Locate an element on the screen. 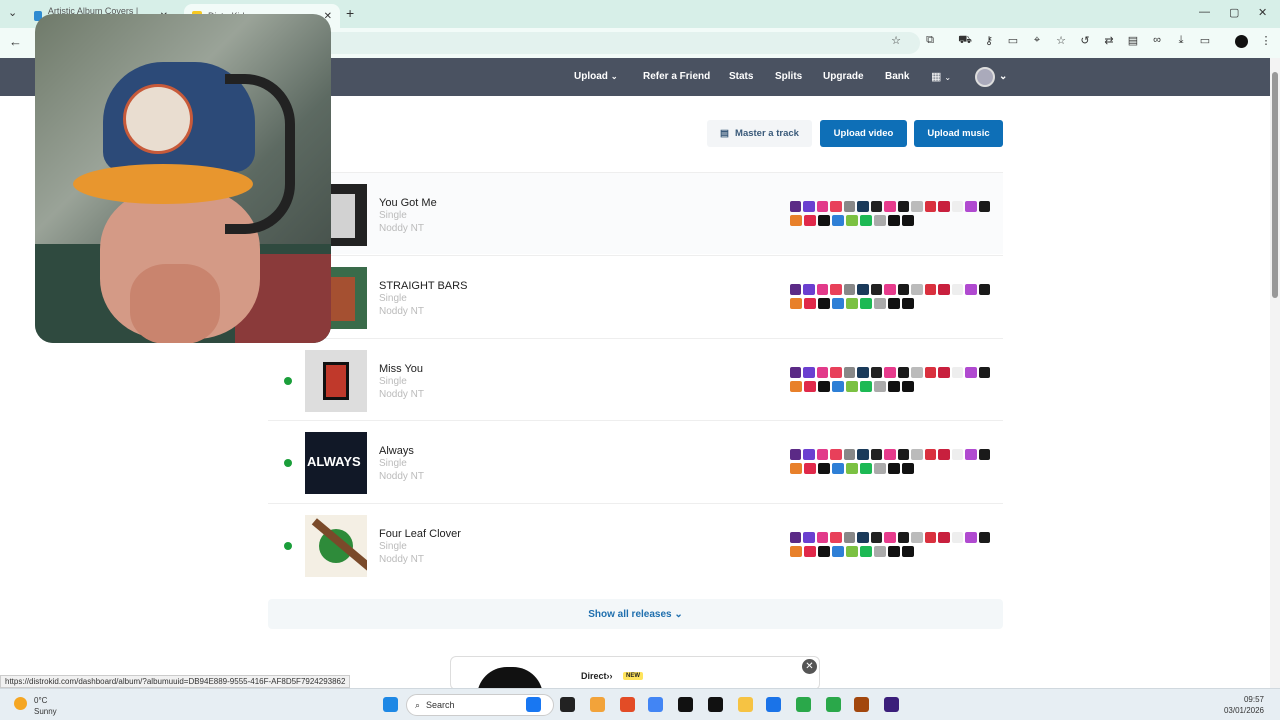  release-title: STRAIGHT BARS is located at coordinates (423, 286).